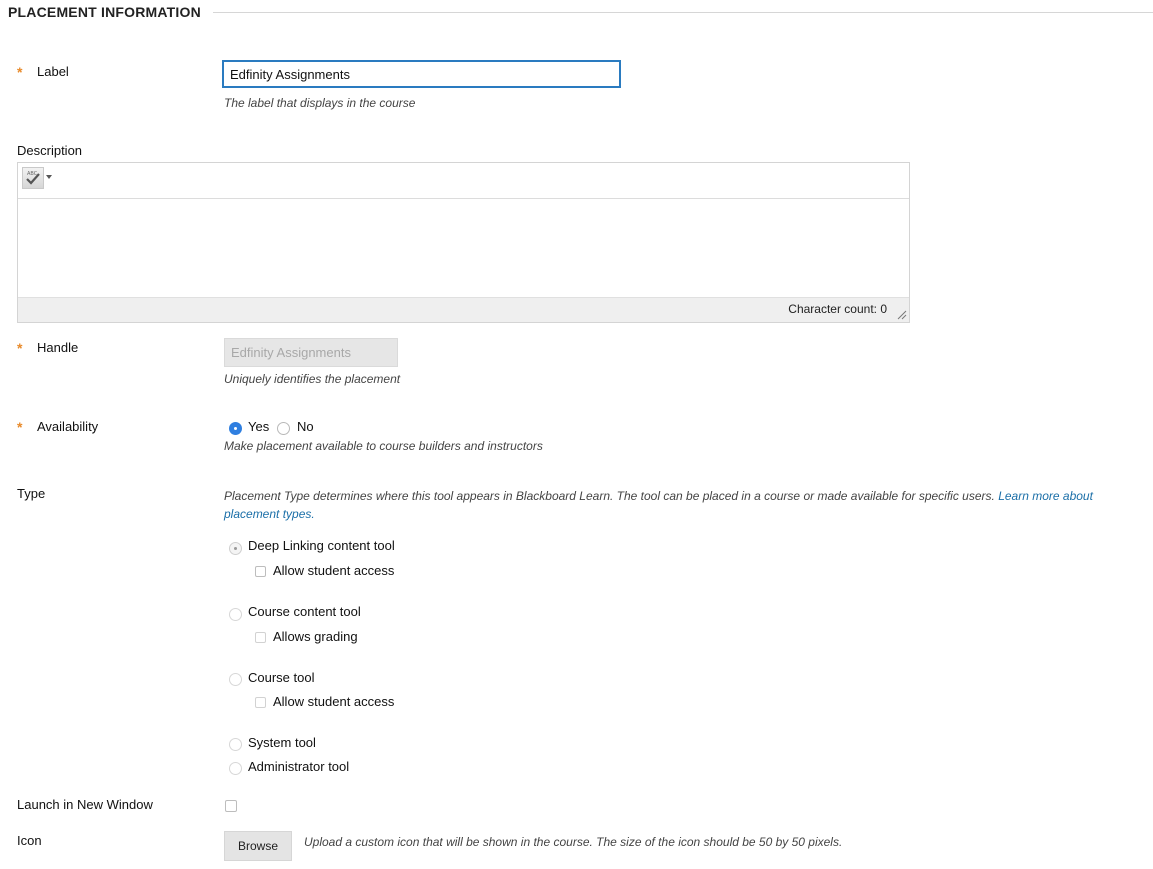  I want to click on availability-yes-label: Yes, so click(259, 426).